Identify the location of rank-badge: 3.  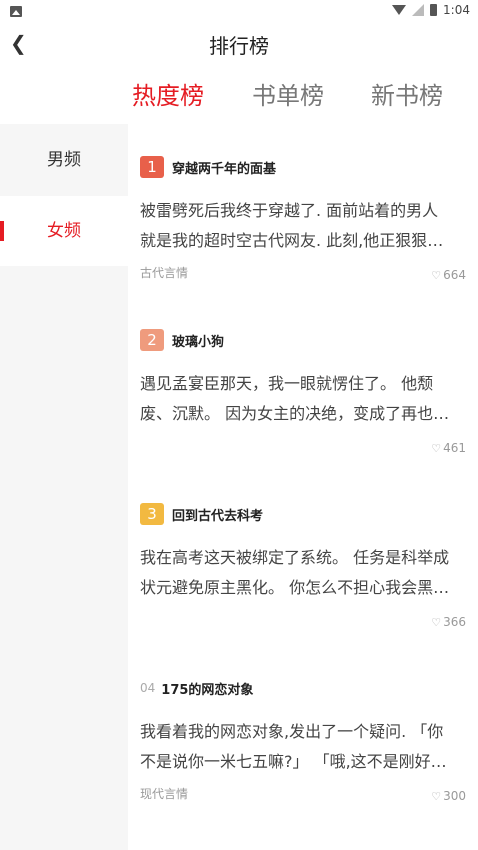
(152, 514).